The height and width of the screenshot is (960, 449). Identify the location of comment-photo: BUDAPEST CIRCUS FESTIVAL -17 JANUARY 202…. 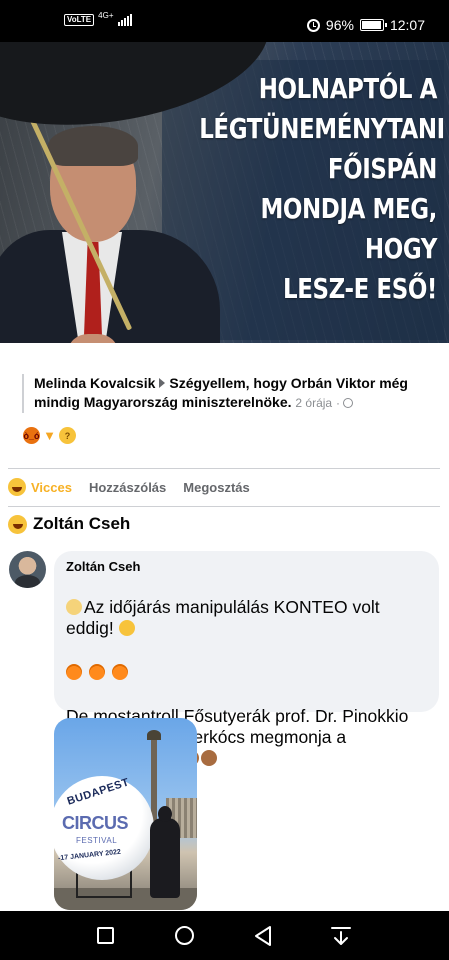
(125, 814).